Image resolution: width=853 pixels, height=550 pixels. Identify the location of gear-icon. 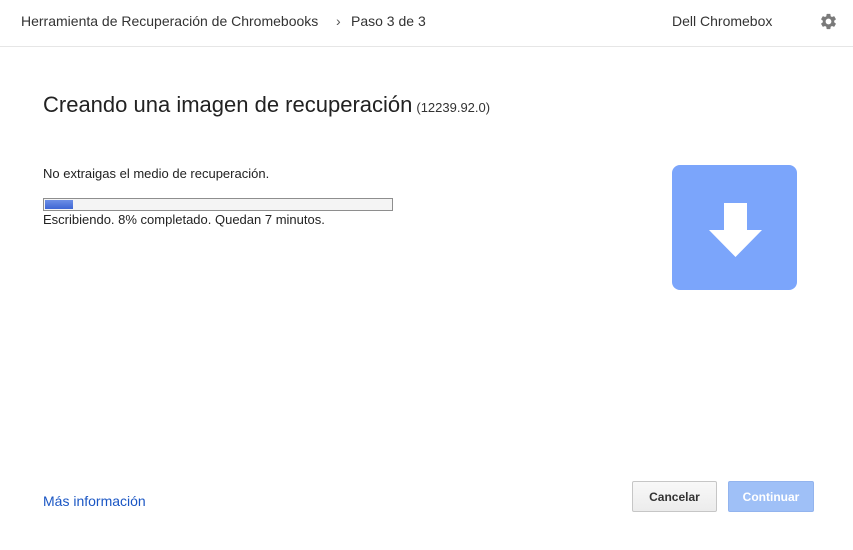
(828, 21).